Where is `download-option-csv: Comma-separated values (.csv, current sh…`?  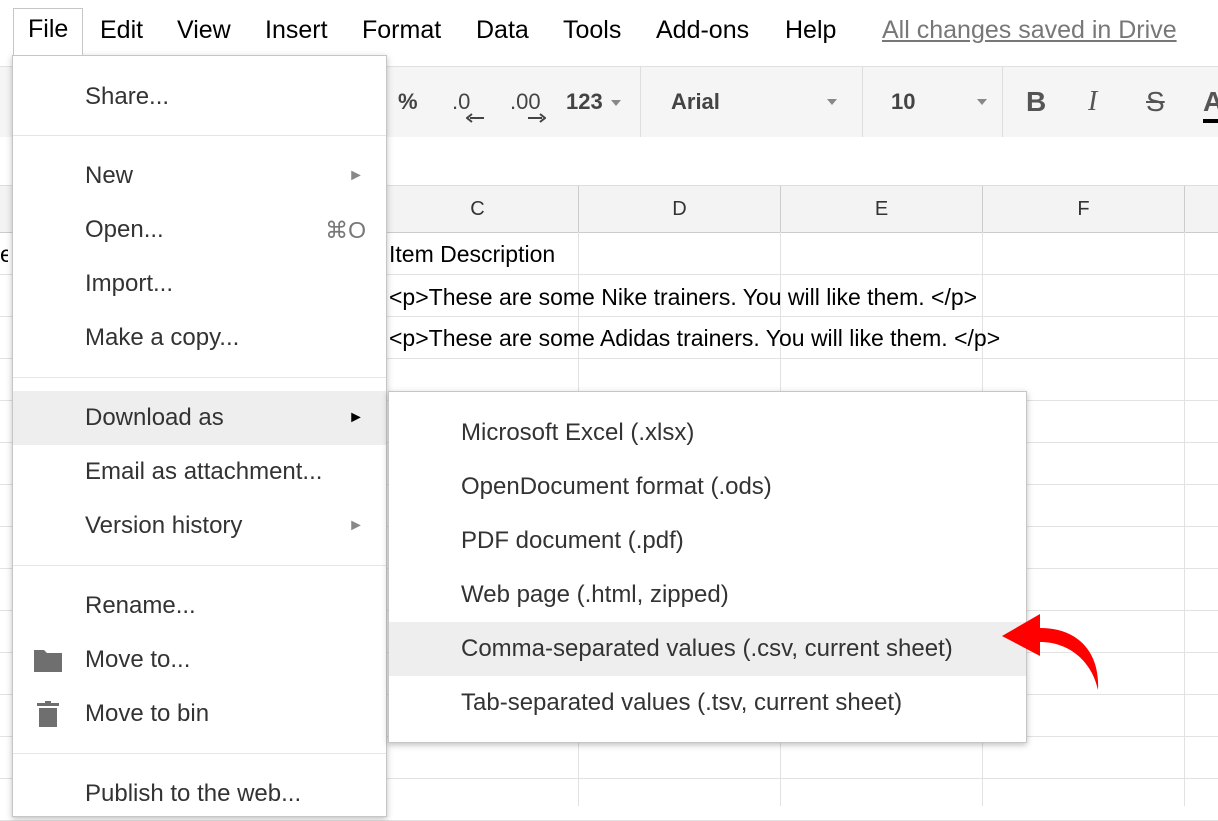
download-option-csv: Comma-separated values (.csv, current sh… is located at coordinates (707, 649).